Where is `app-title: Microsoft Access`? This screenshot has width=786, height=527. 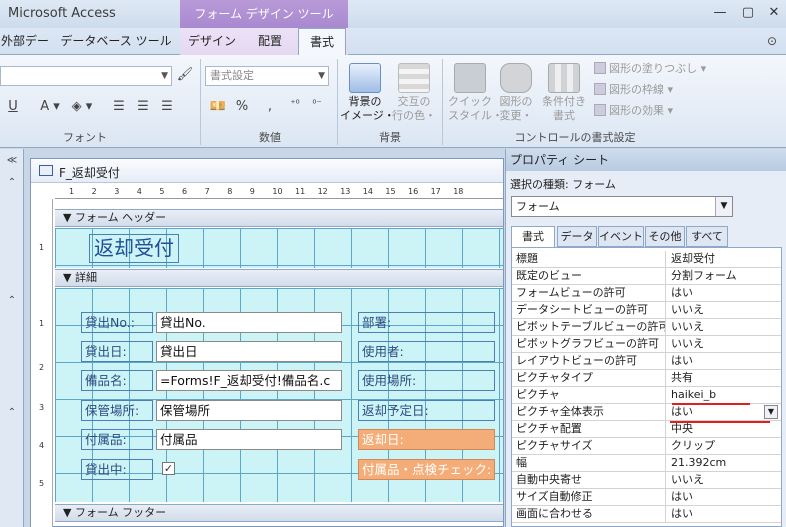 app-title: Microsoft Access is located at coordinates (62, 13).